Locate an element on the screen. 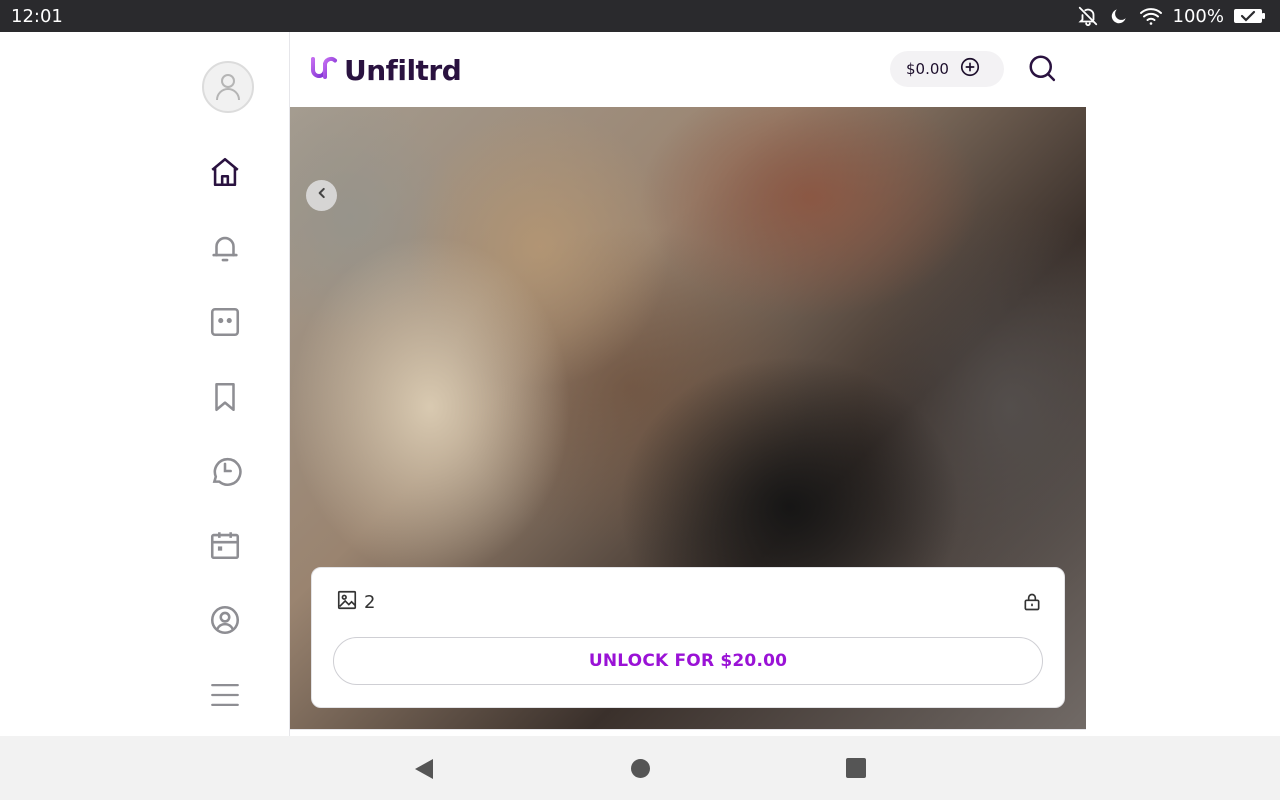 This screenshot has height=800, width=1280. avatar is located at coordinates (228, 87).